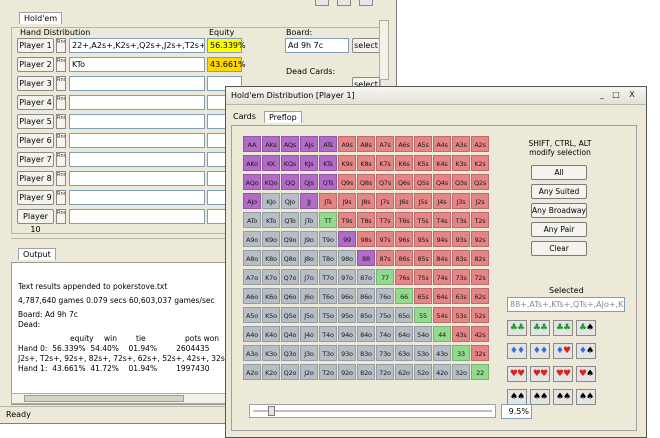 The width and height of the screenshot is (660, 438). I want to click on hand-cell: T2s, so click(480, 220).